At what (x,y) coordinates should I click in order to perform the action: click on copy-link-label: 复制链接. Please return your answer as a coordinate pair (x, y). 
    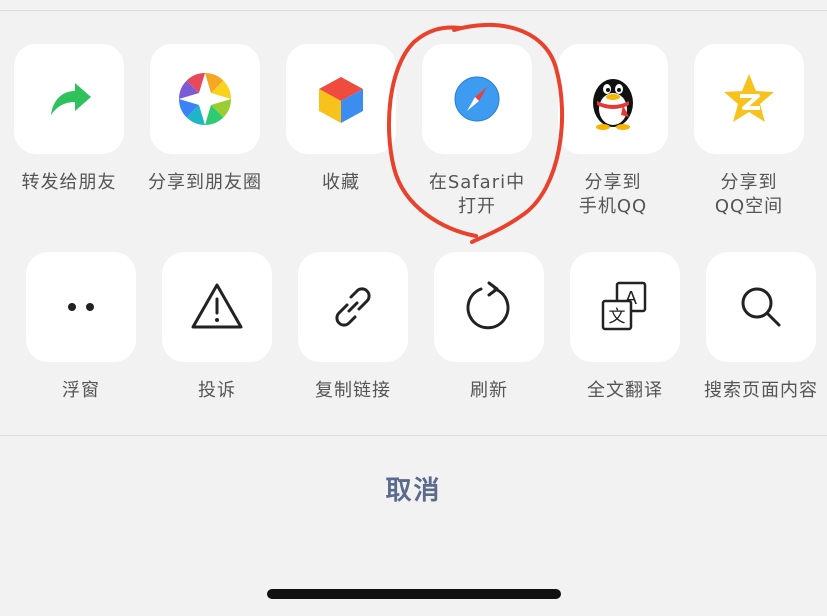
    Looking at the image, I should click on (353, 390).